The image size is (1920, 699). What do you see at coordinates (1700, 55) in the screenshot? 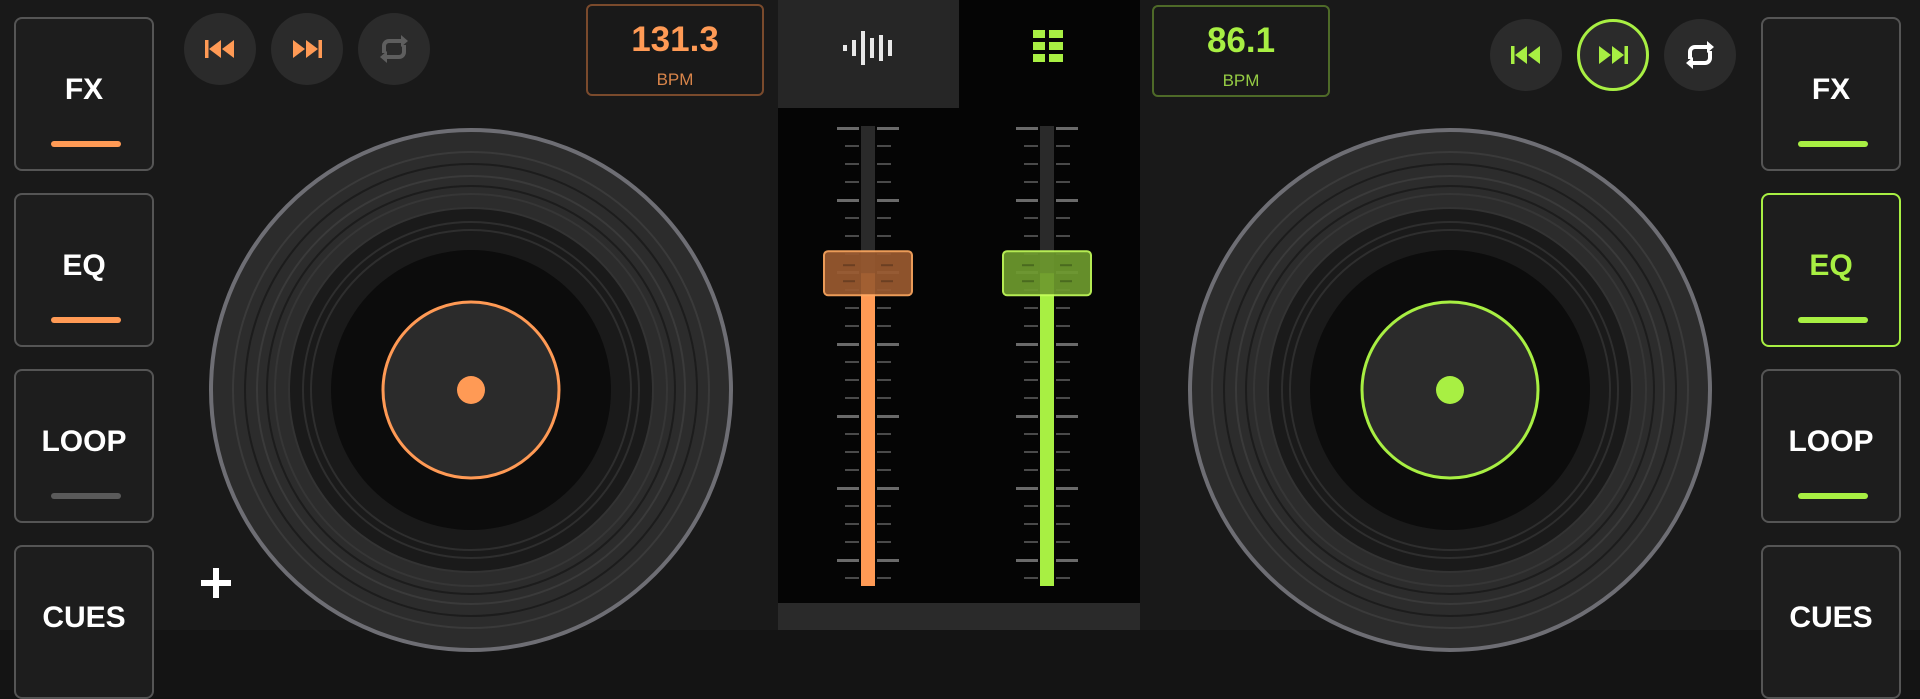
I see `deck-b-loop-toggle` at bounding box center [1700, 55].